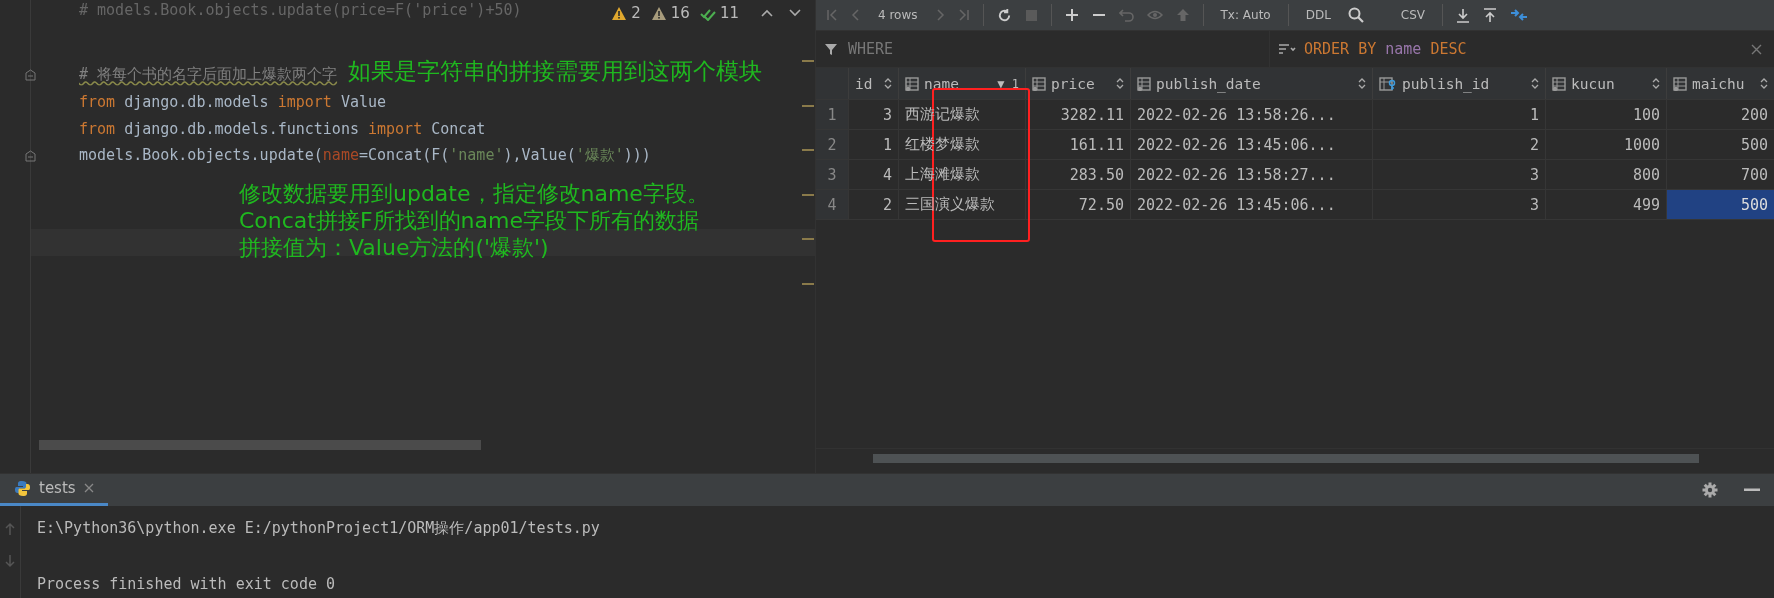 This screenshot has height=598, width=1774. I want to click on filter-icon, so click(831, 49).